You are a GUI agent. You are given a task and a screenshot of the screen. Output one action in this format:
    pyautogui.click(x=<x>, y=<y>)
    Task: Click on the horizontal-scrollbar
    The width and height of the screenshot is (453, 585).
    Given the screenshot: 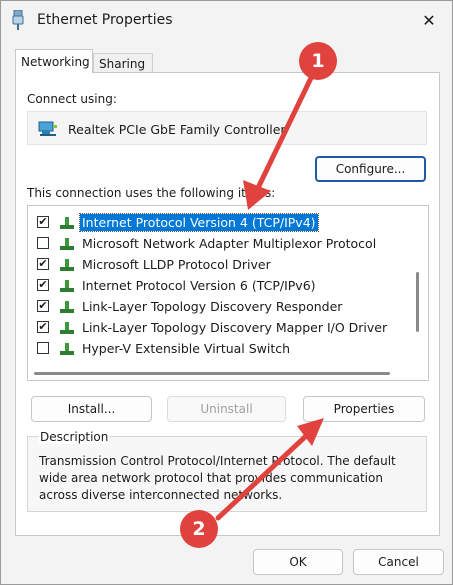 What is the action you would take?
    pyautogui.click(x=228, y=373)
    